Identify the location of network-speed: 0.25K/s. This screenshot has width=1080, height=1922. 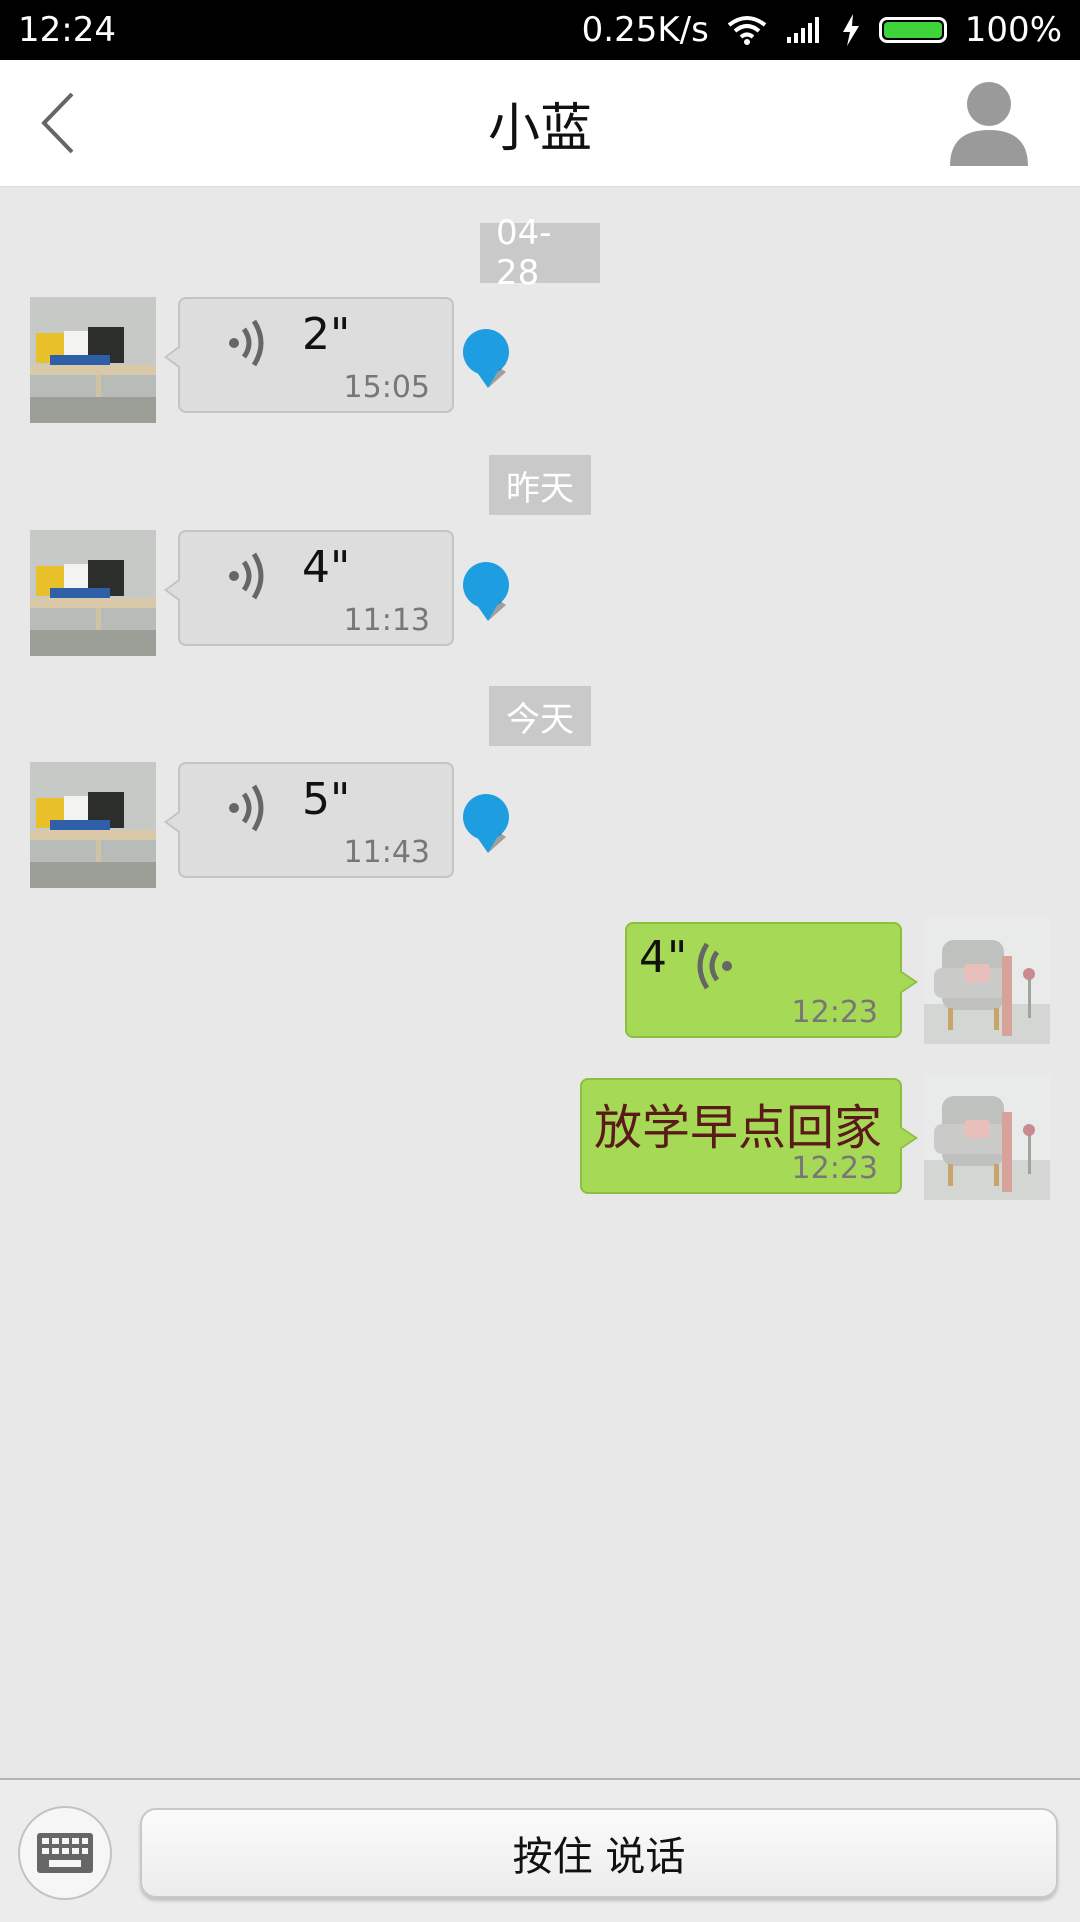
(645, 30).